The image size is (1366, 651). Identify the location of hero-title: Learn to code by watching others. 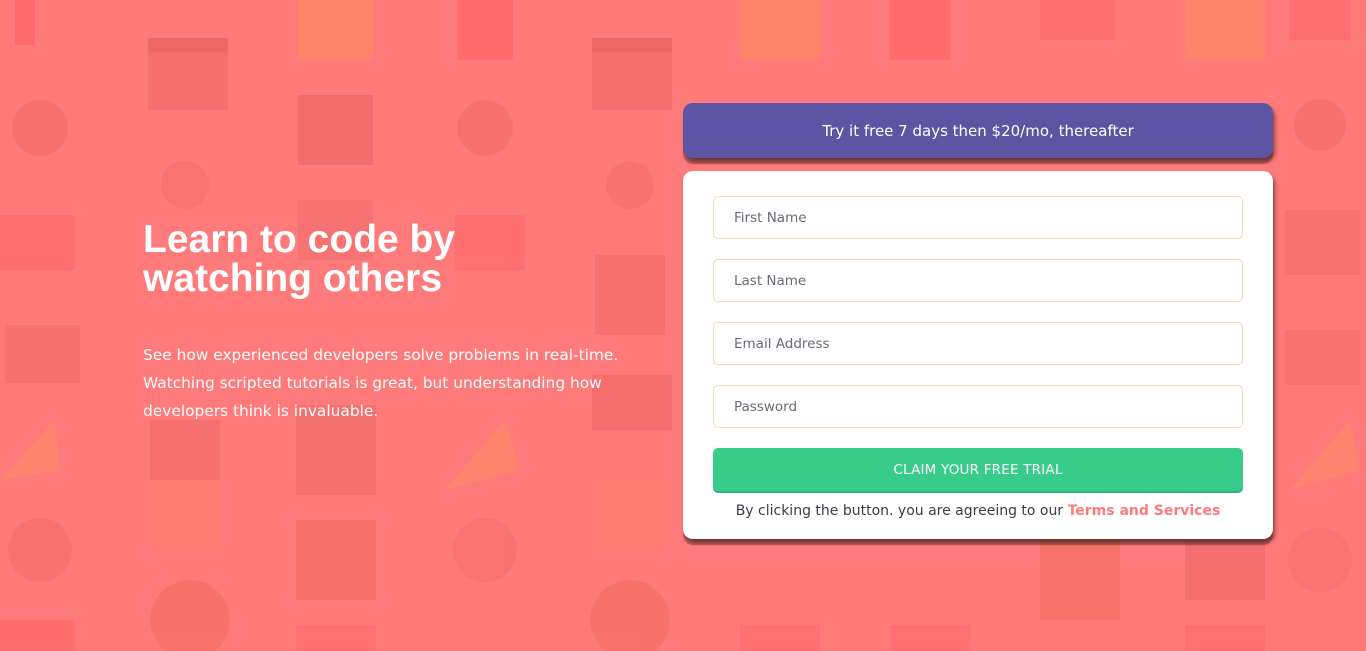
(299, 259).